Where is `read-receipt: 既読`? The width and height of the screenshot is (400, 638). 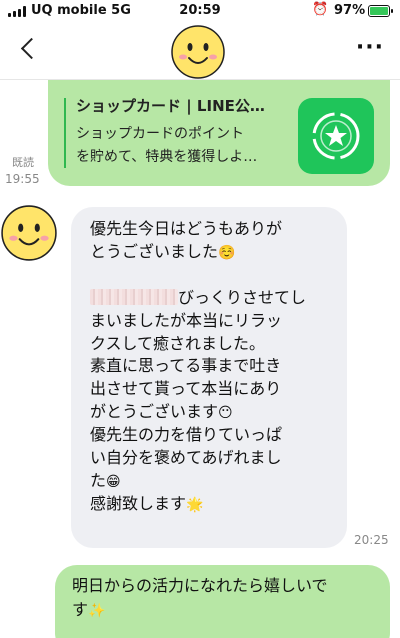 read-receipt: 既読 is located at coordinates (23, 162).